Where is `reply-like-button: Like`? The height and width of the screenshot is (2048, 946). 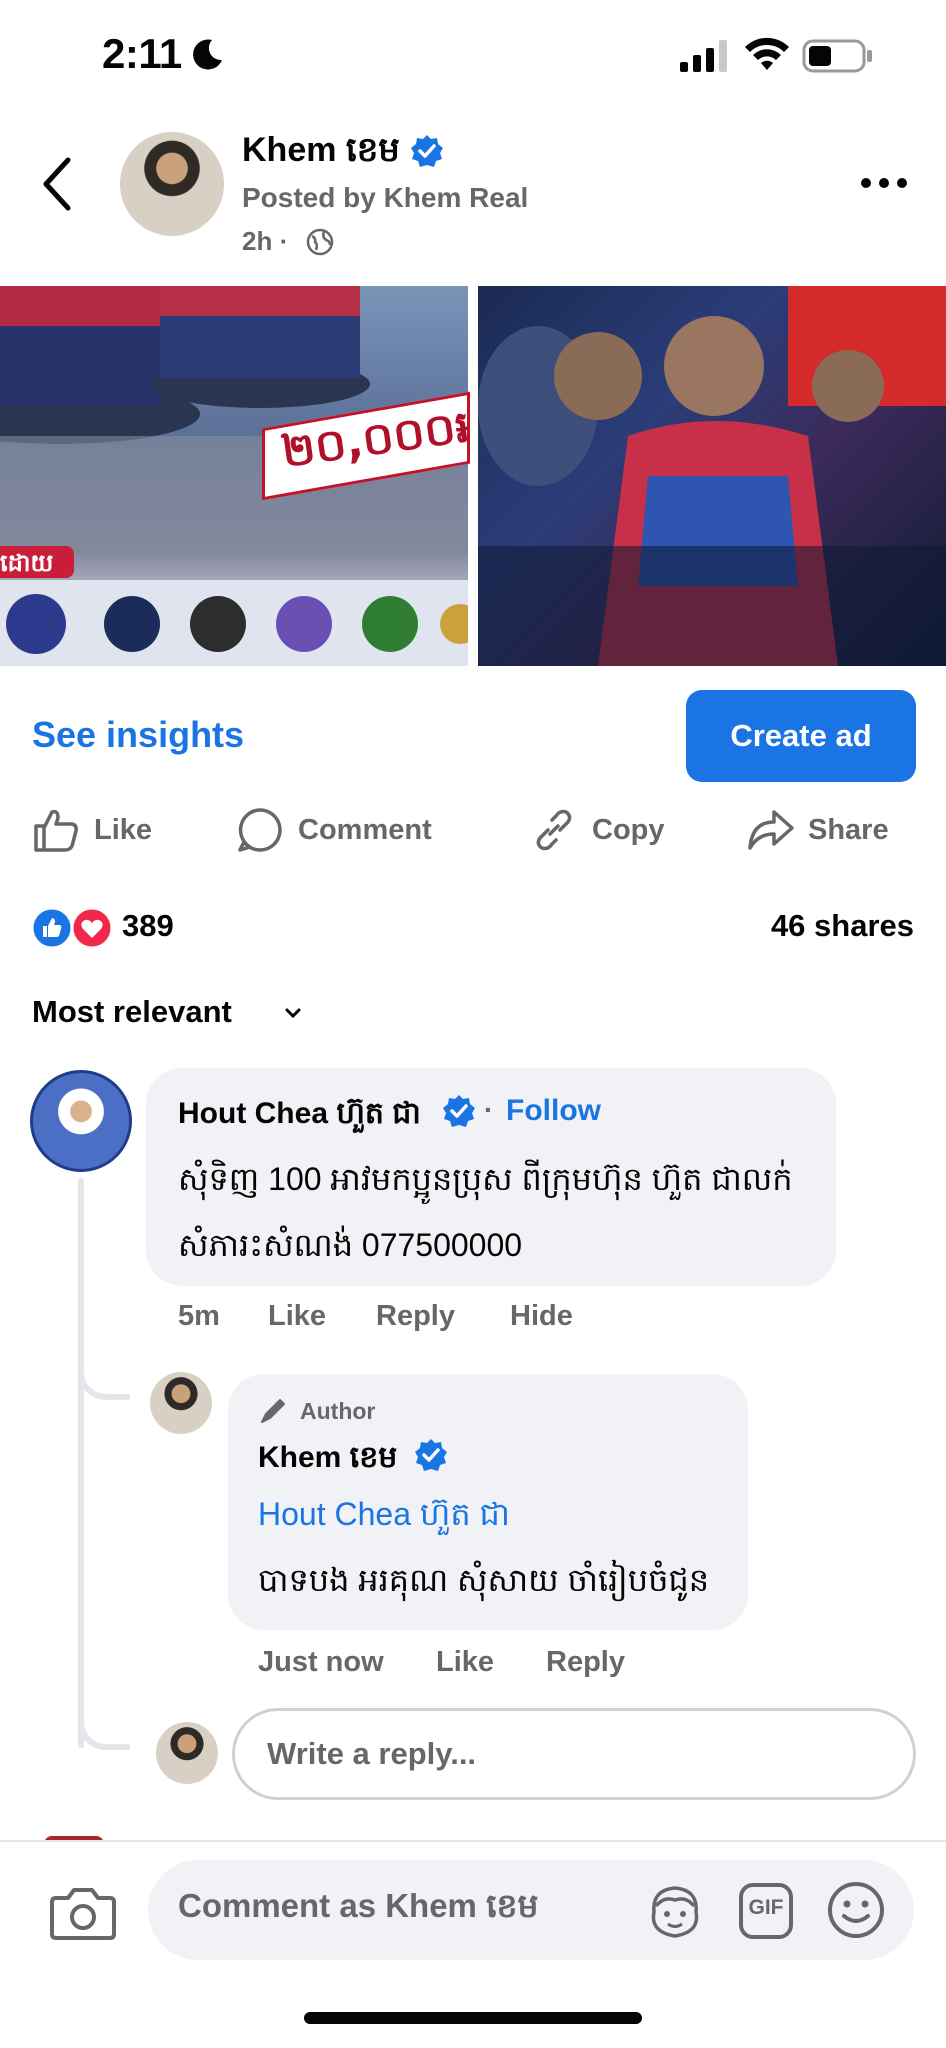
reply-like-button: Like is located at coordinates (465, 1662).